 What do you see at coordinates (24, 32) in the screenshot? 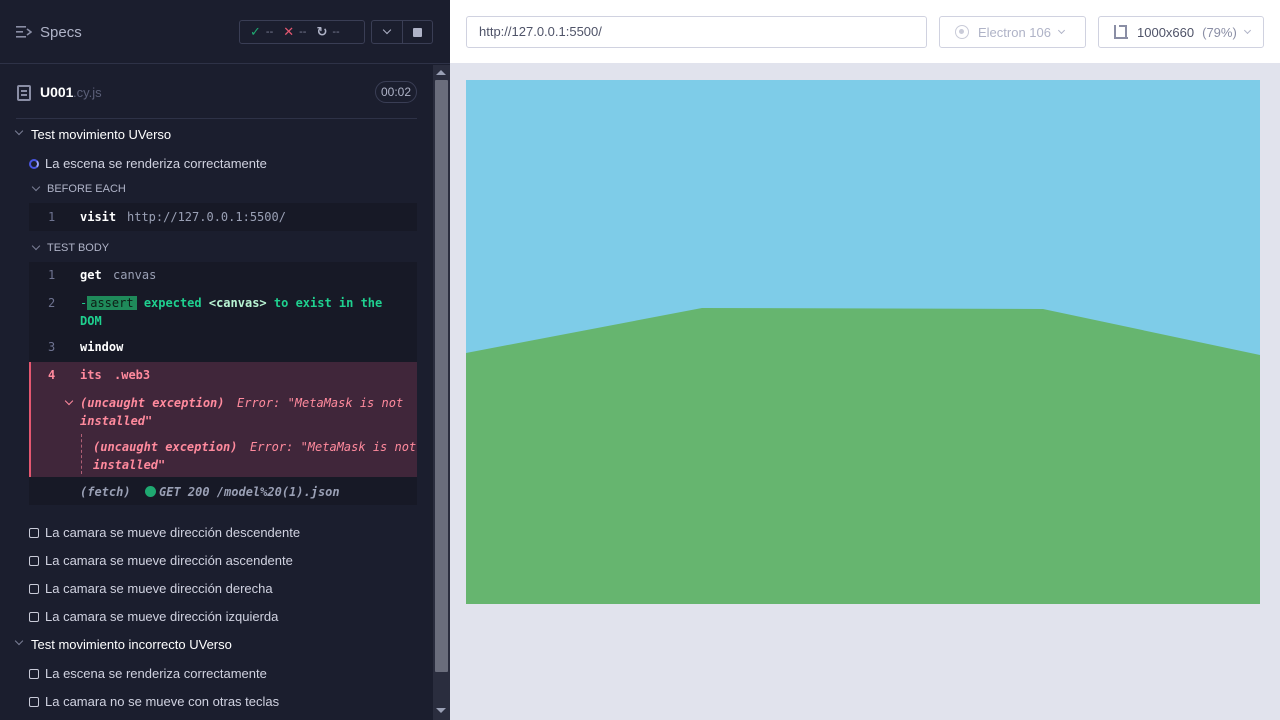
I see `specs-list-icon` at bounding box center [24, 32].